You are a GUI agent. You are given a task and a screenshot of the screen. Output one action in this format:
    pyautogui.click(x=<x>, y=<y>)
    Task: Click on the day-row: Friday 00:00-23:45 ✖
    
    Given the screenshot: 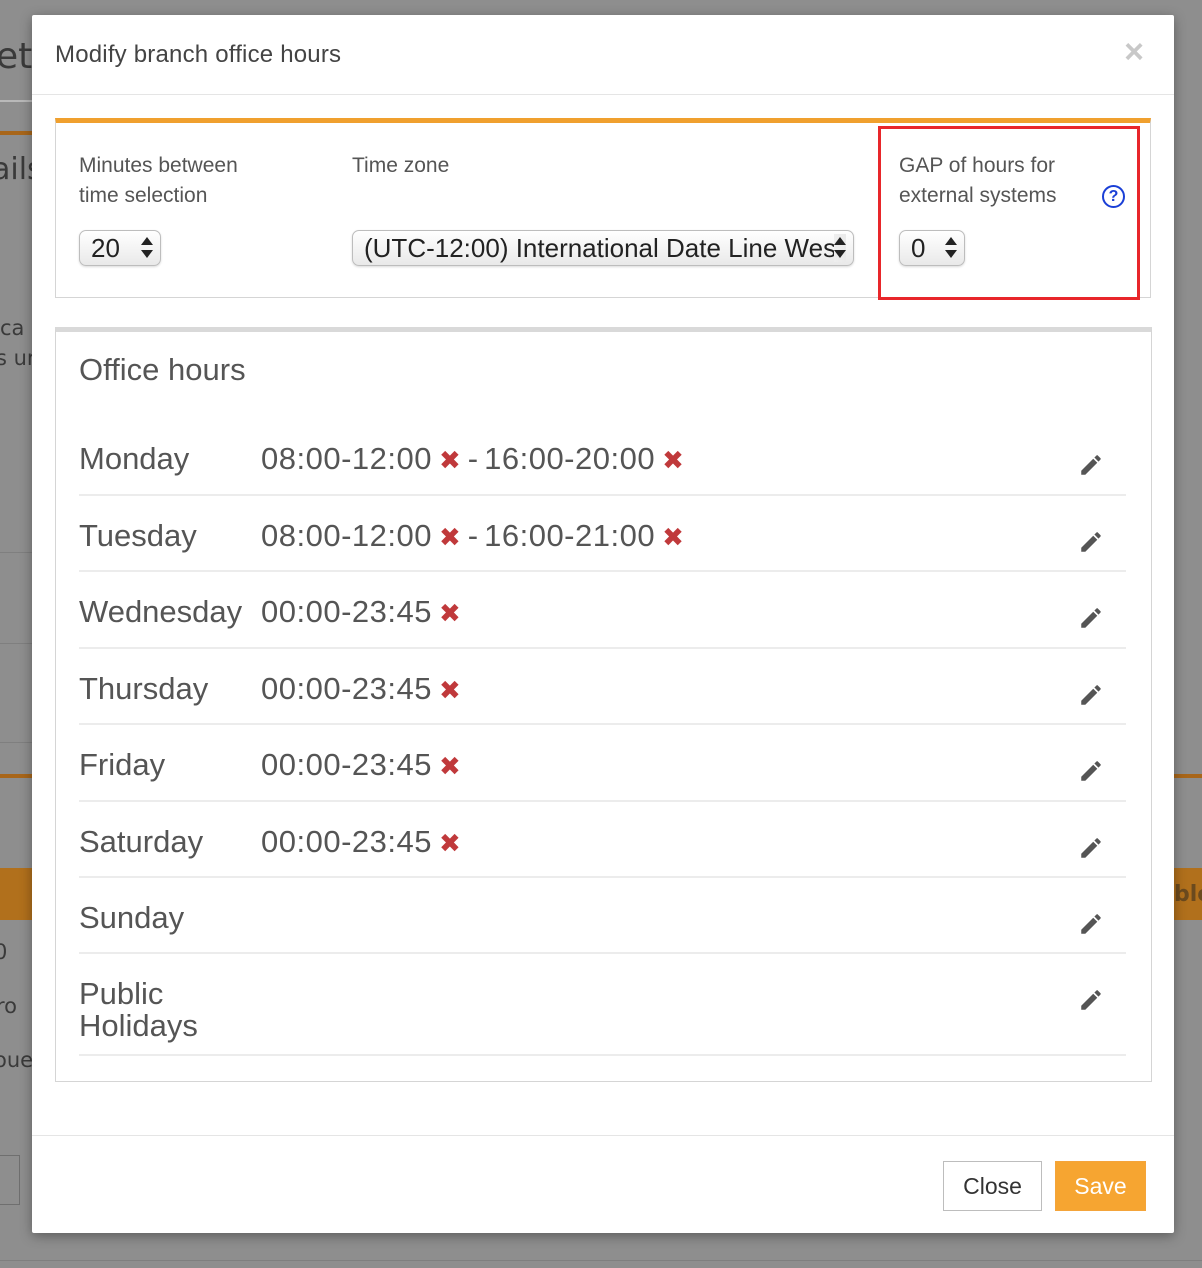 What is the action you would take?
    pyautogui.click(x=602, y=763)
    